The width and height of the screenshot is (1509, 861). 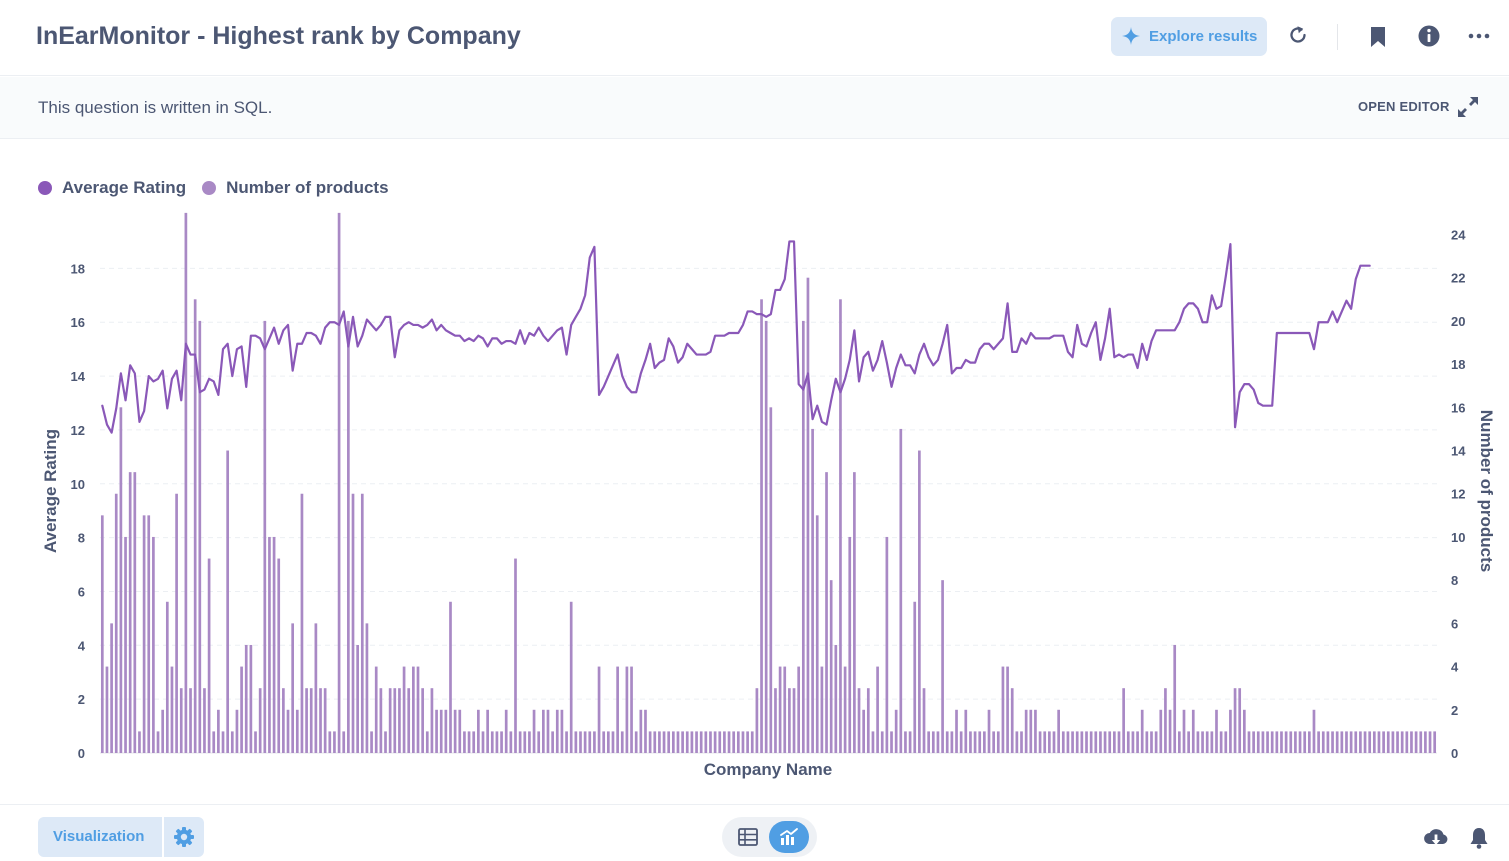 What do you see at coordinates (789, 837) in the screenshot?
I see `chart-view-button` at bounding box center [789, 837].